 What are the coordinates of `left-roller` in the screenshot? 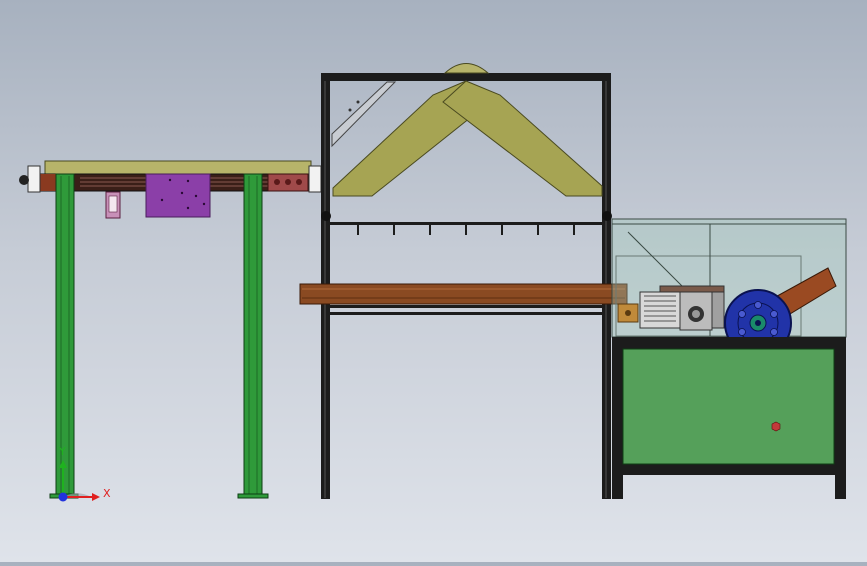 It's located at (24, 180).